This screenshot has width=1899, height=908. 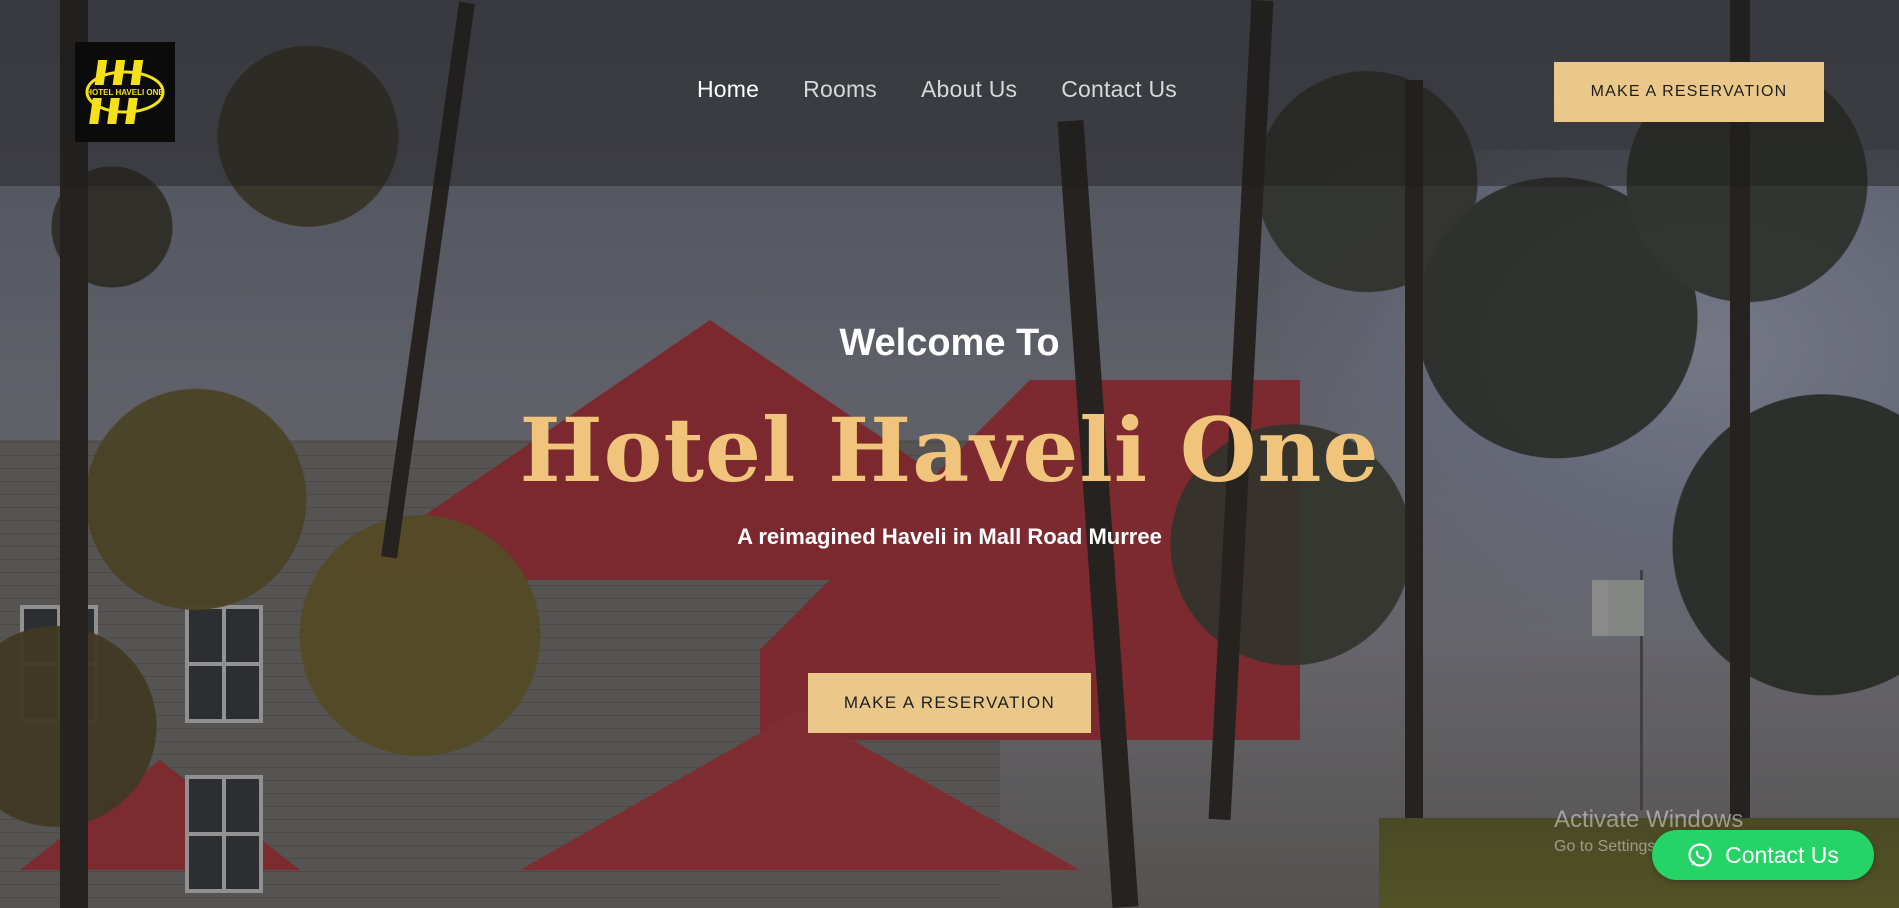 I want to click on hero-reservation-button: MAKE A RESERVATION, so click(x=949, y=703).